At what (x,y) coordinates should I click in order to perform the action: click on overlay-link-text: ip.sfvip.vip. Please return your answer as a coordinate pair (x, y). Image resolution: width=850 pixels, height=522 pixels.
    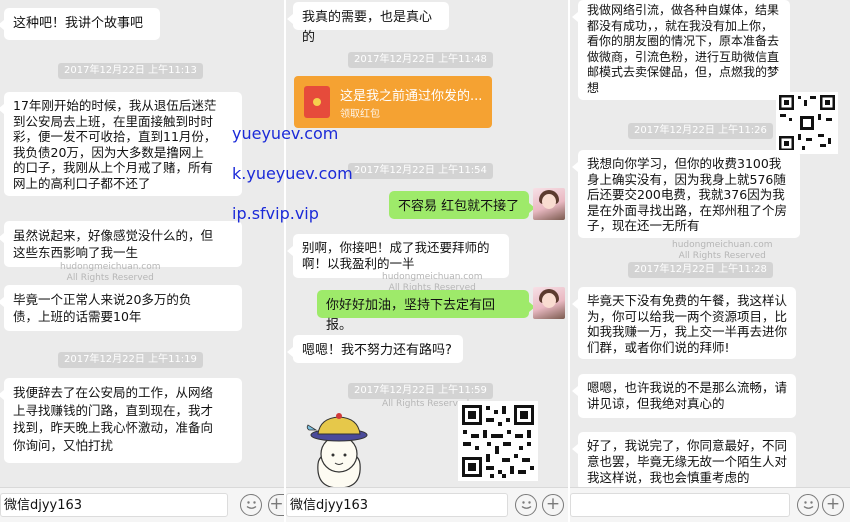
    Looking at the image, I should click on (275, 213).